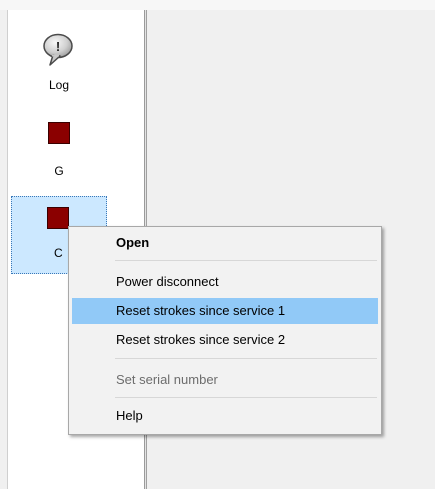 Image resolution: width=435 pixels, height=489 pixels. What do you see at coordinates (225, 243) in the screenshot?
I see `menu-item-open: Open` at bounding box center [225, 243].